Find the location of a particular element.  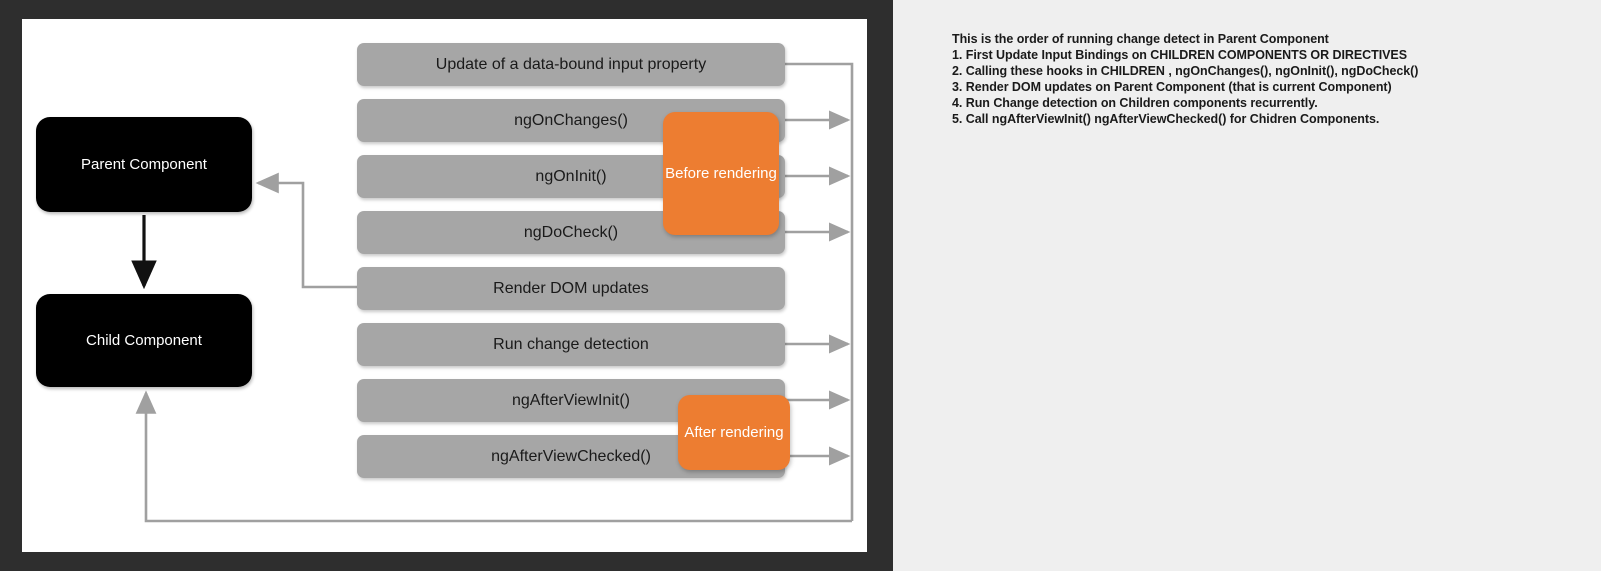

stage-bar-run-change-detection: Run change detection is located at coordinates (571, 344).